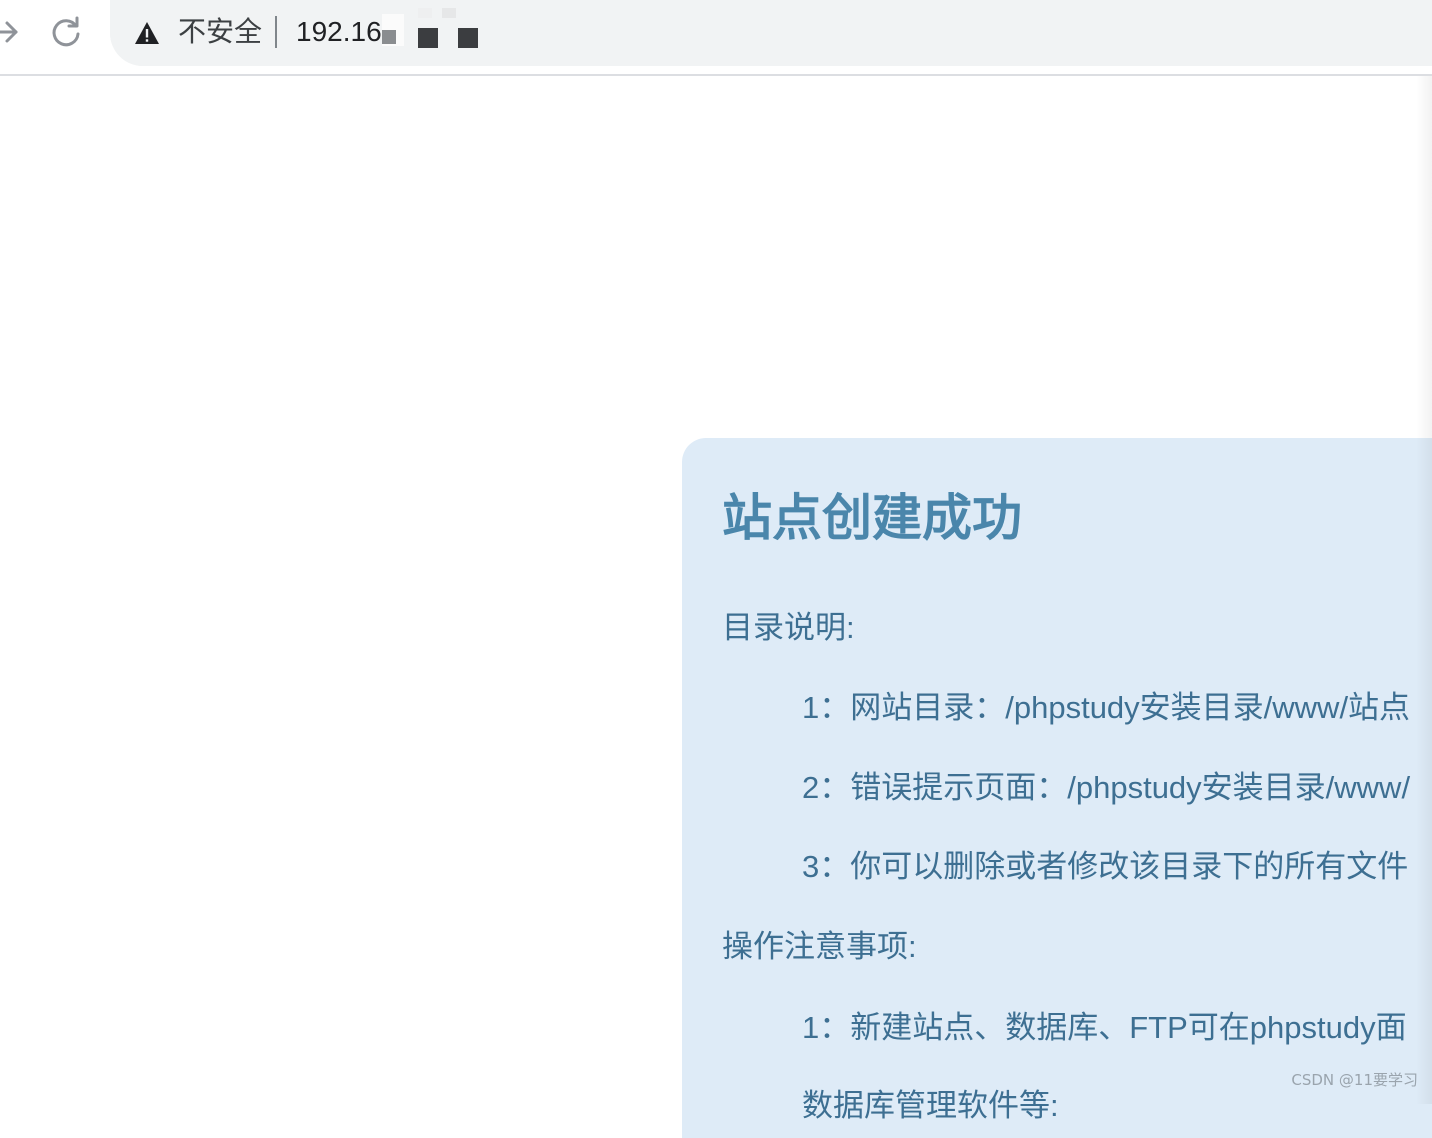 The width and height of the screenshot is (1432, 1138). Describe the element at coordinates (788, 628) in the screenshot. I see `directory-heading: 目录说明:` at that location.